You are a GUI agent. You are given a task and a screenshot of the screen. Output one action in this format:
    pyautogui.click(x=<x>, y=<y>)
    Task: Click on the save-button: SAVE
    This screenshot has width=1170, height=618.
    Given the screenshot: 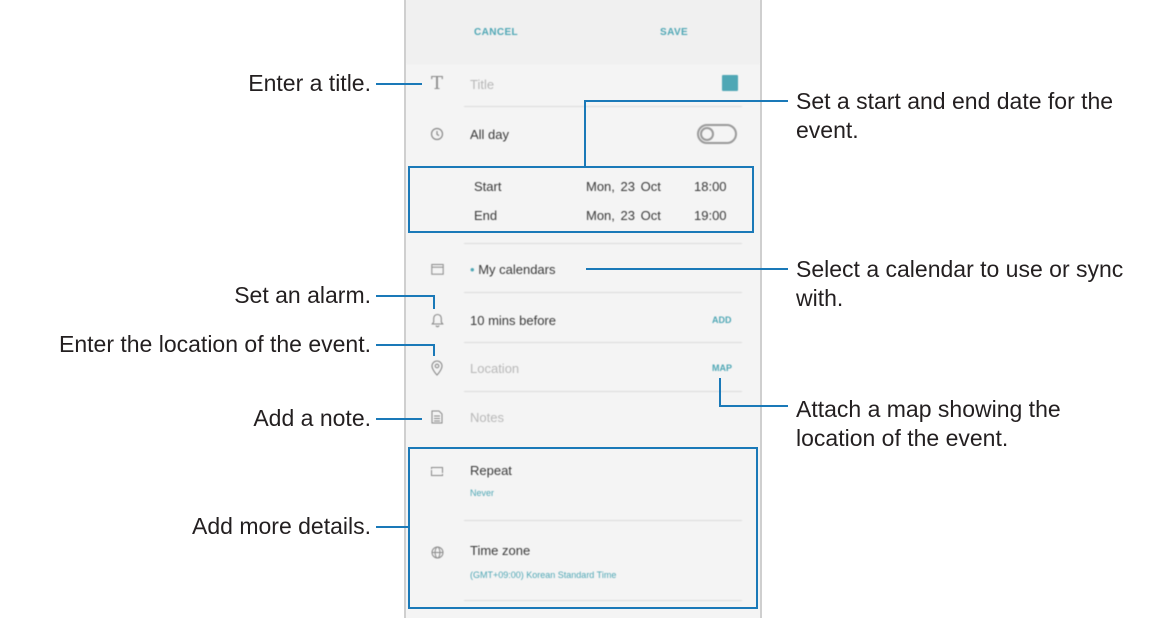 What is the action you would take?
    pyautogui.click(x=674, y=32)
    